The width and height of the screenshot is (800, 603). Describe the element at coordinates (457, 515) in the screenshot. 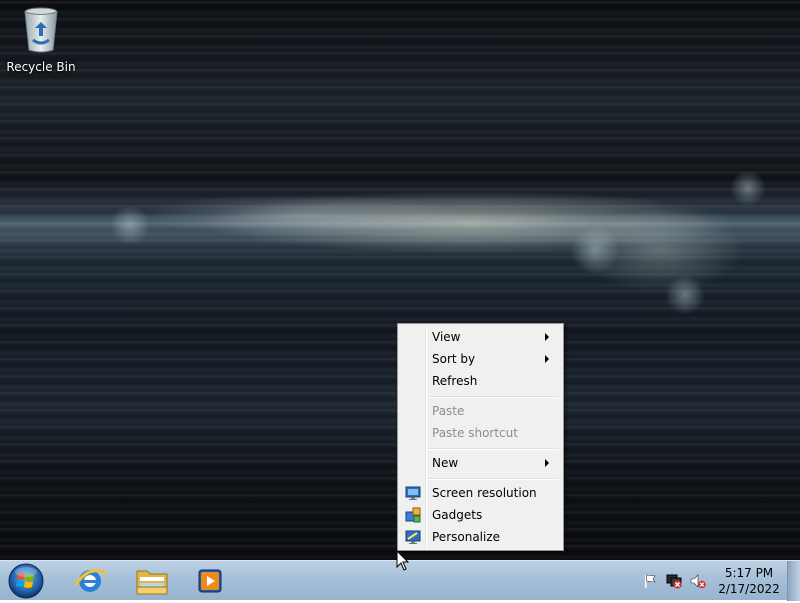

I see `menu-item-label: Gadgets` at that location.